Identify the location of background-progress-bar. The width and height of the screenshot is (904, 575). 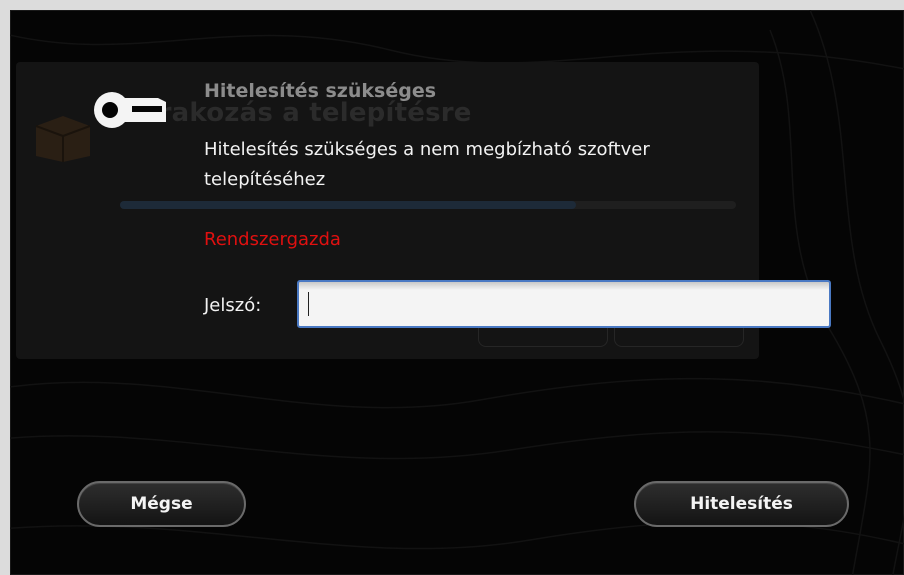
(428, 205).